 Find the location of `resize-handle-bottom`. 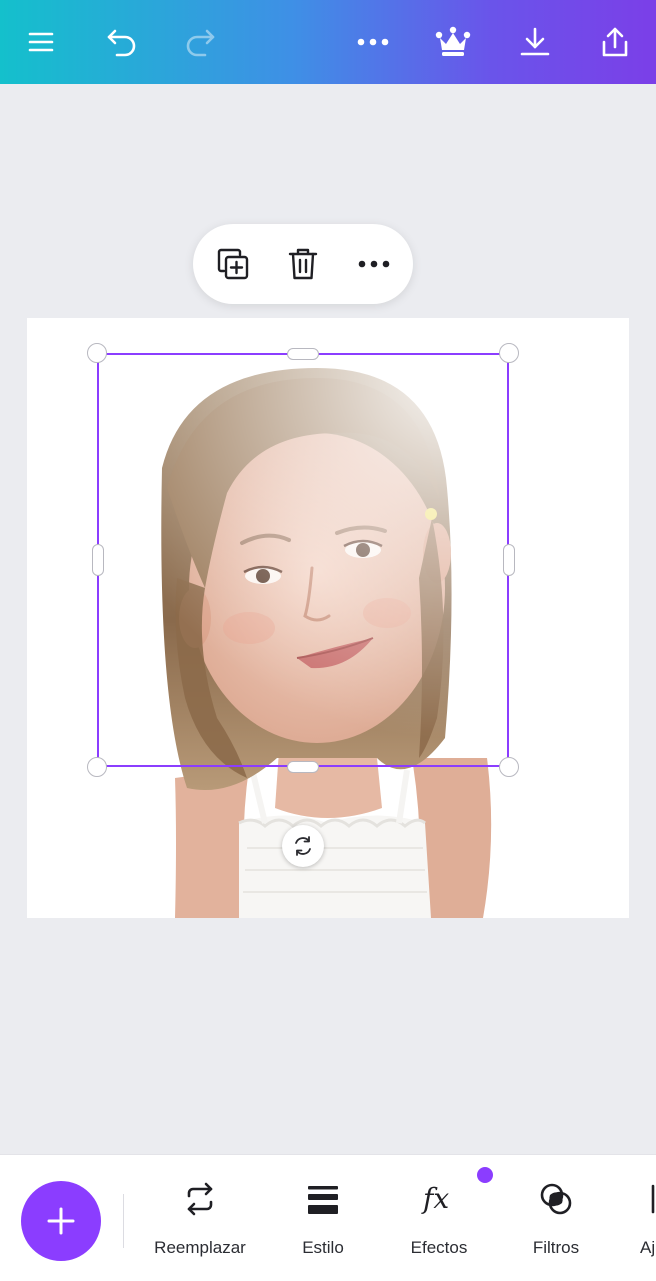

resize-handle-bottom is located at coordinates (303, 767).